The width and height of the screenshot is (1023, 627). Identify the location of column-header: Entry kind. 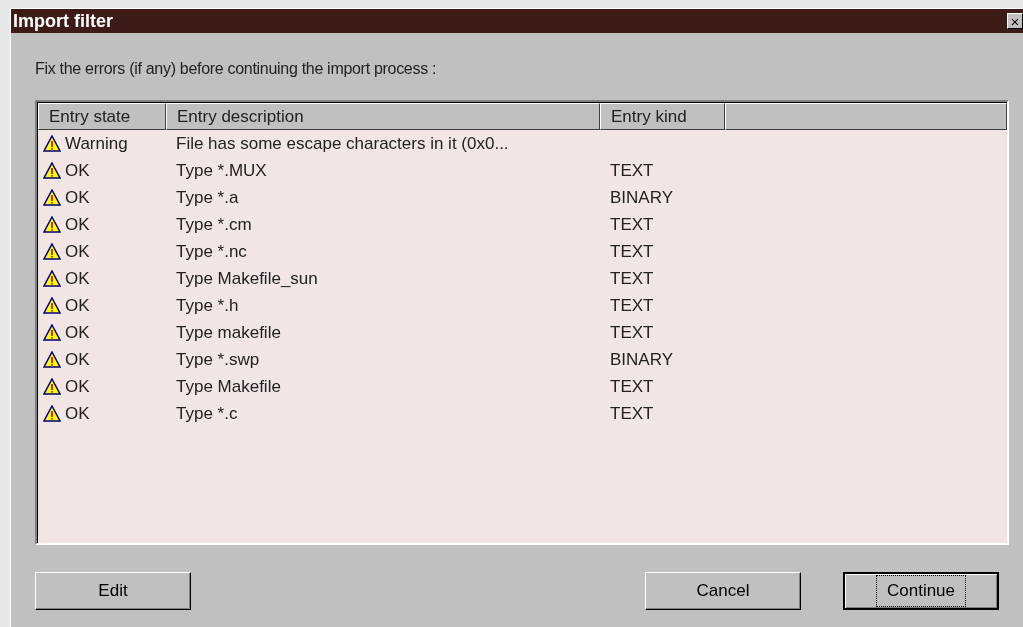
(662, 116).